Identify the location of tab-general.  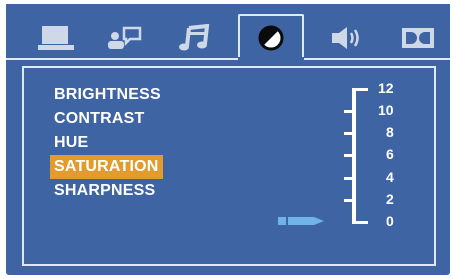
(56, 38).